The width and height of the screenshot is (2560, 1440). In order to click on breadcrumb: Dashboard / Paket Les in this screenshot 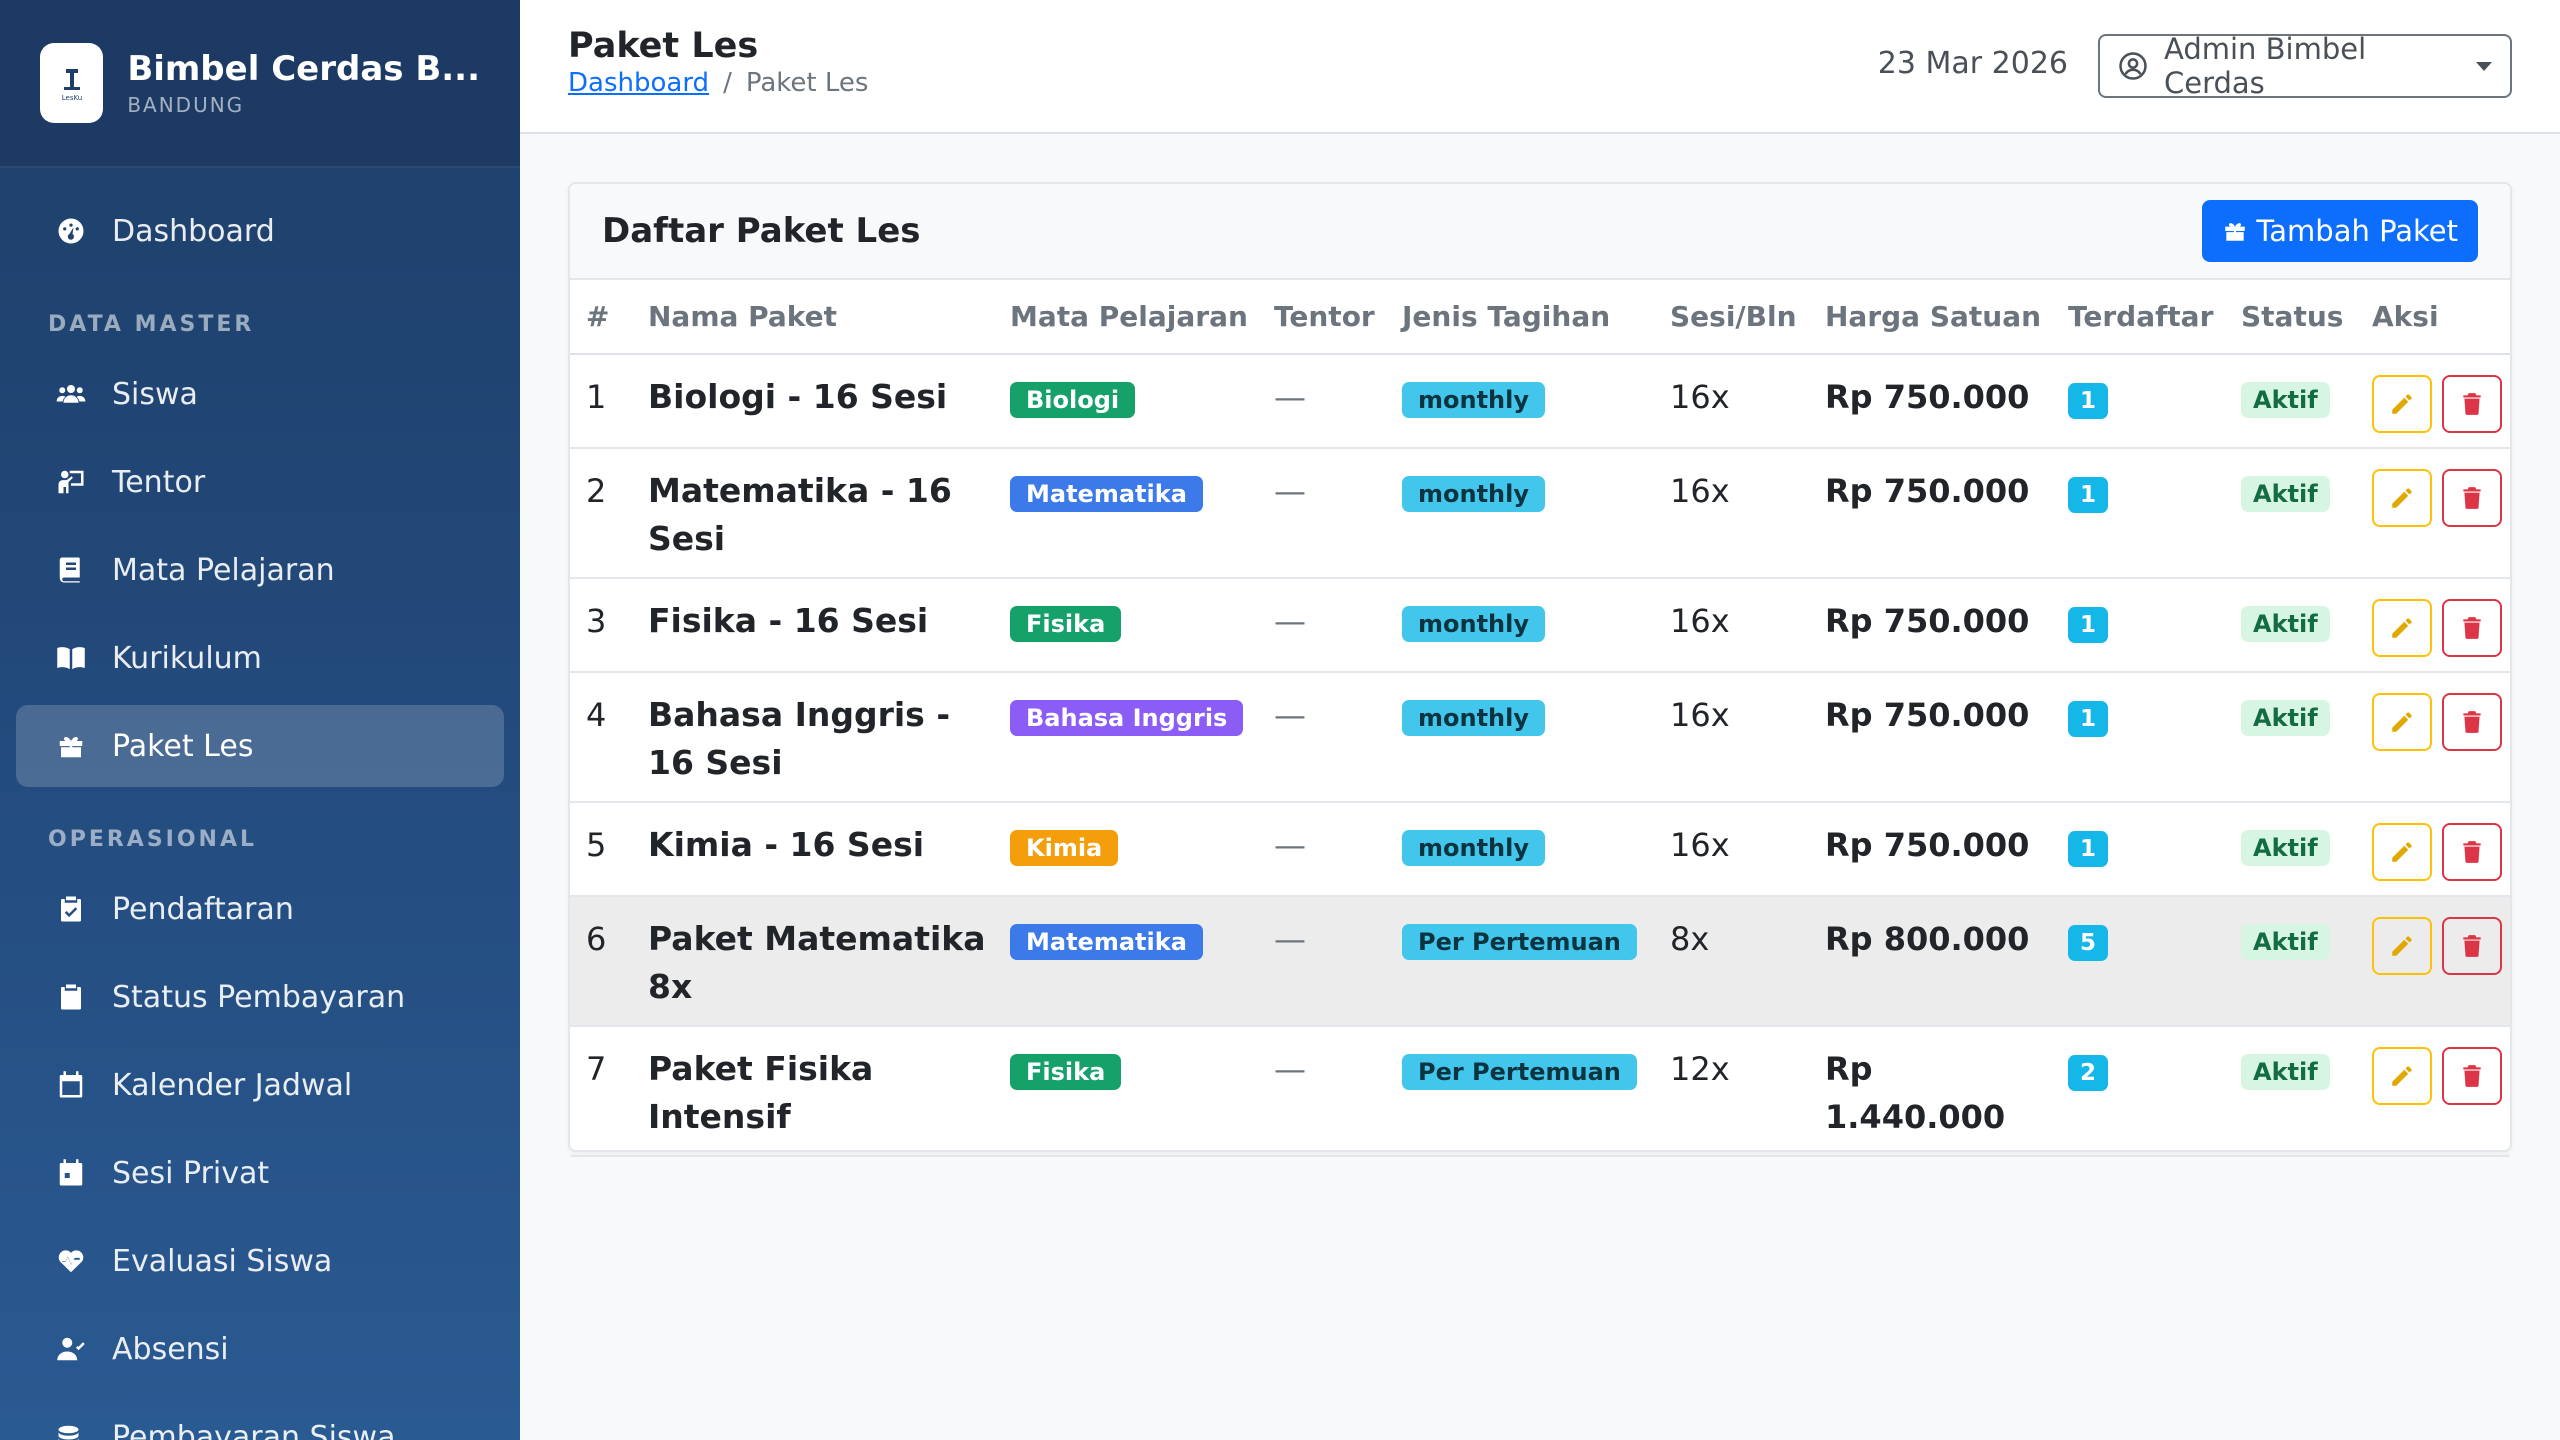, I will do `click(718, 83)`.